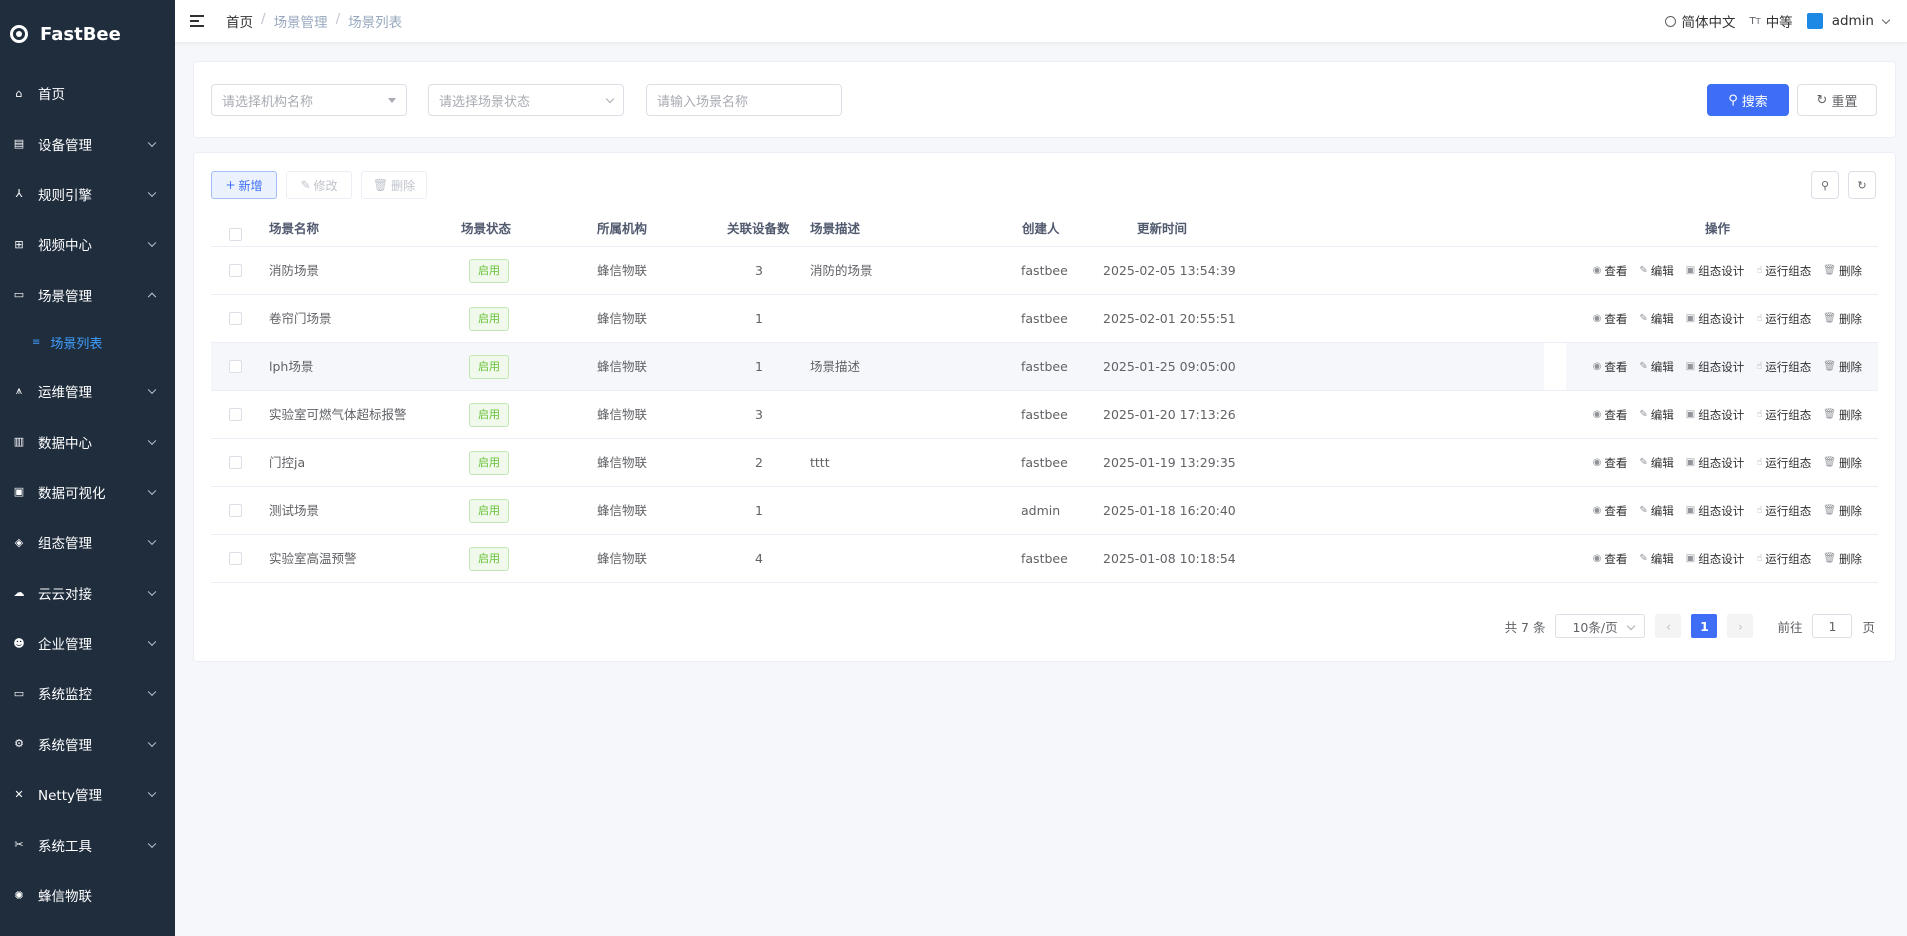 The image size is (1907, 936). I want to click on edit-icon: ✎, so click(1643, 462).